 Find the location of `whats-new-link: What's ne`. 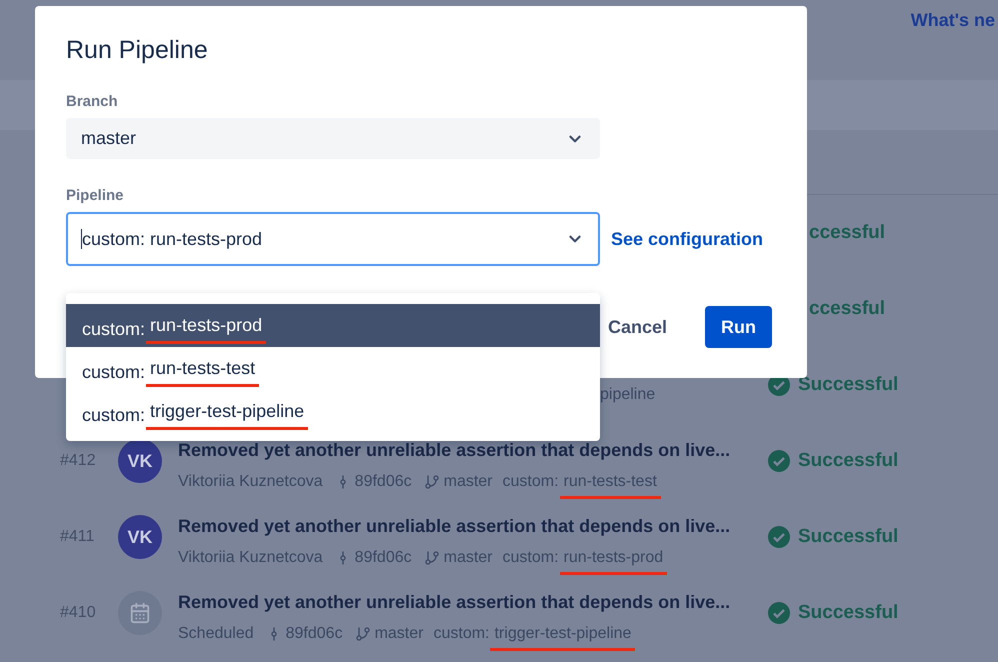

whats-new-link: What's ne is located at coordinates (952, 20).